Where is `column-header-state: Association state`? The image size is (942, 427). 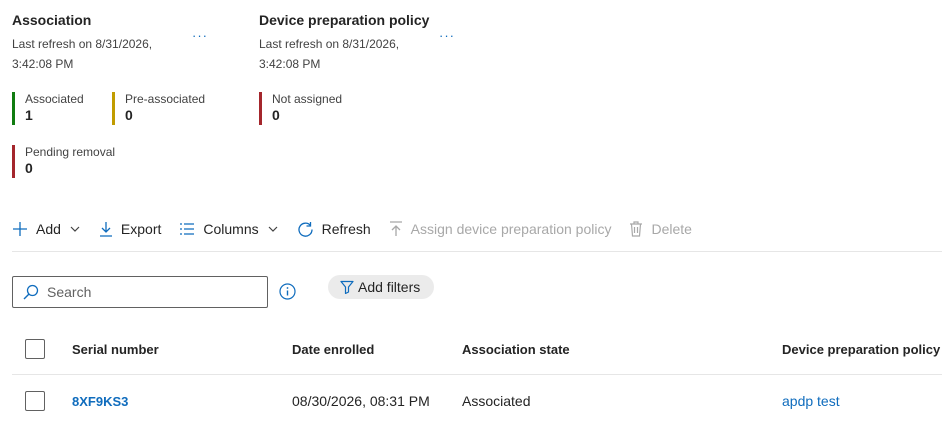
column-header-state: Association state is located at coordinates (516, 349).